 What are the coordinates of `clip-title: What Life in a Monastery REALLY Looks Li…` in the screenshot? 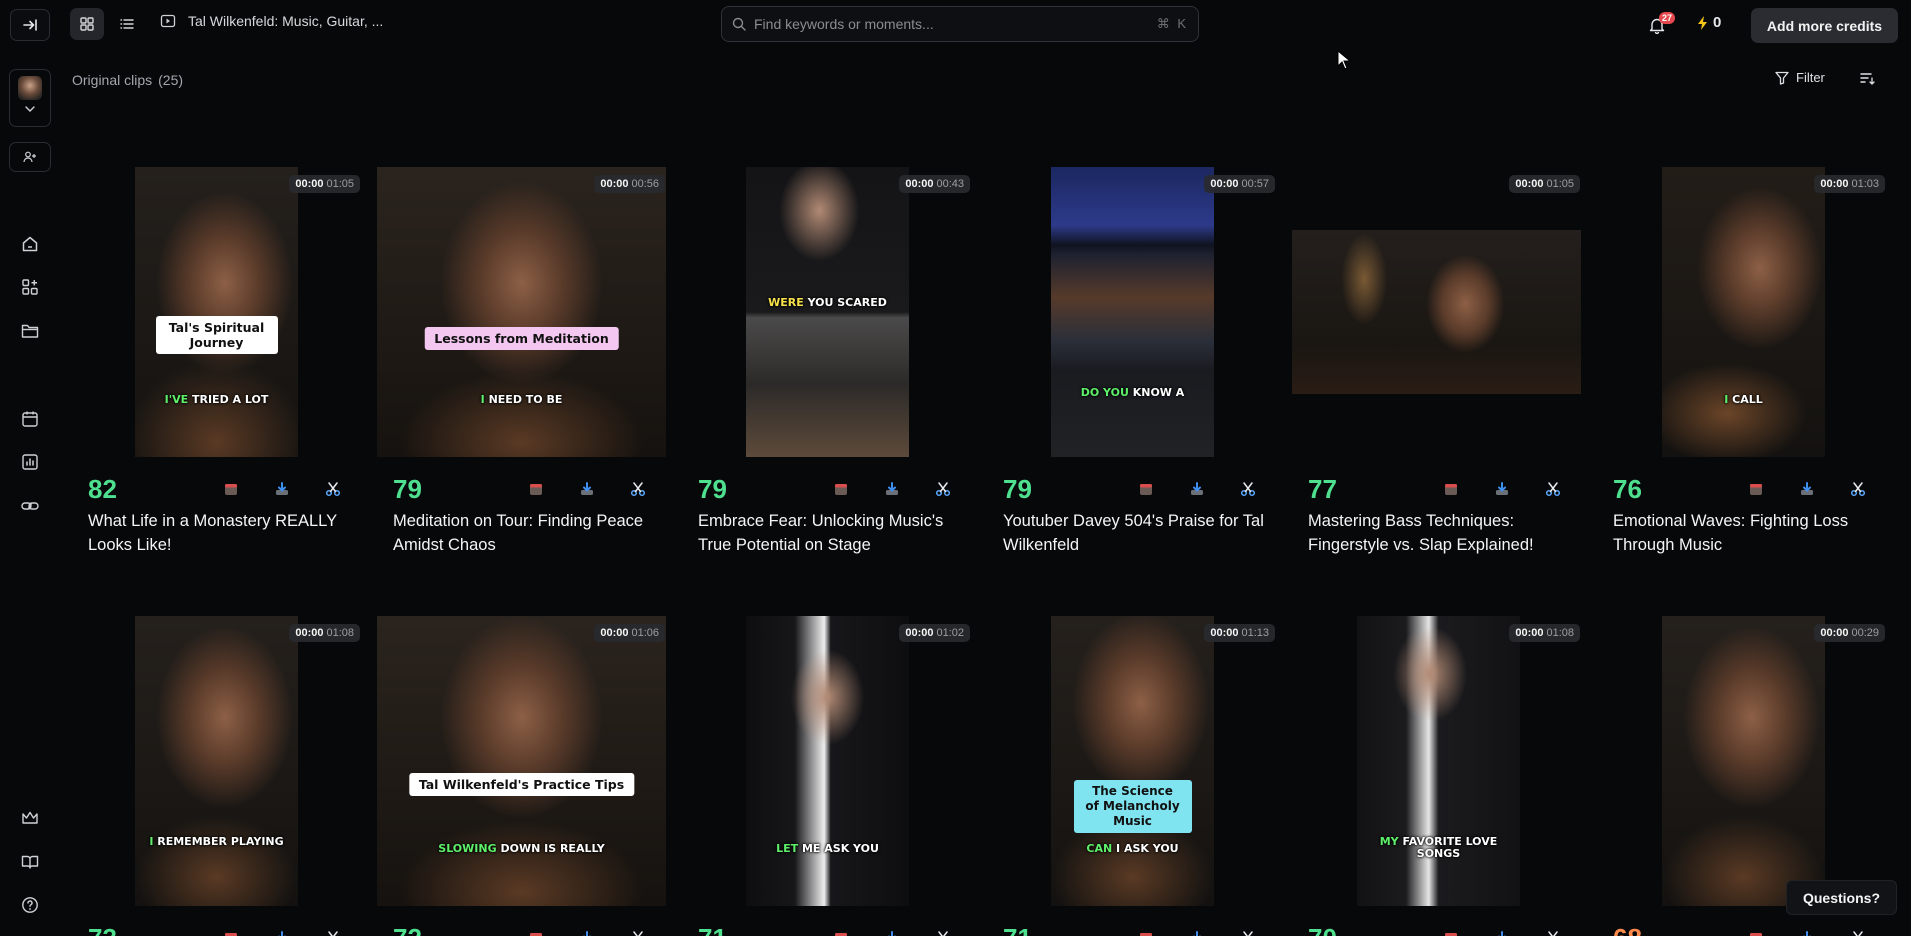 It's located at (223, 533).